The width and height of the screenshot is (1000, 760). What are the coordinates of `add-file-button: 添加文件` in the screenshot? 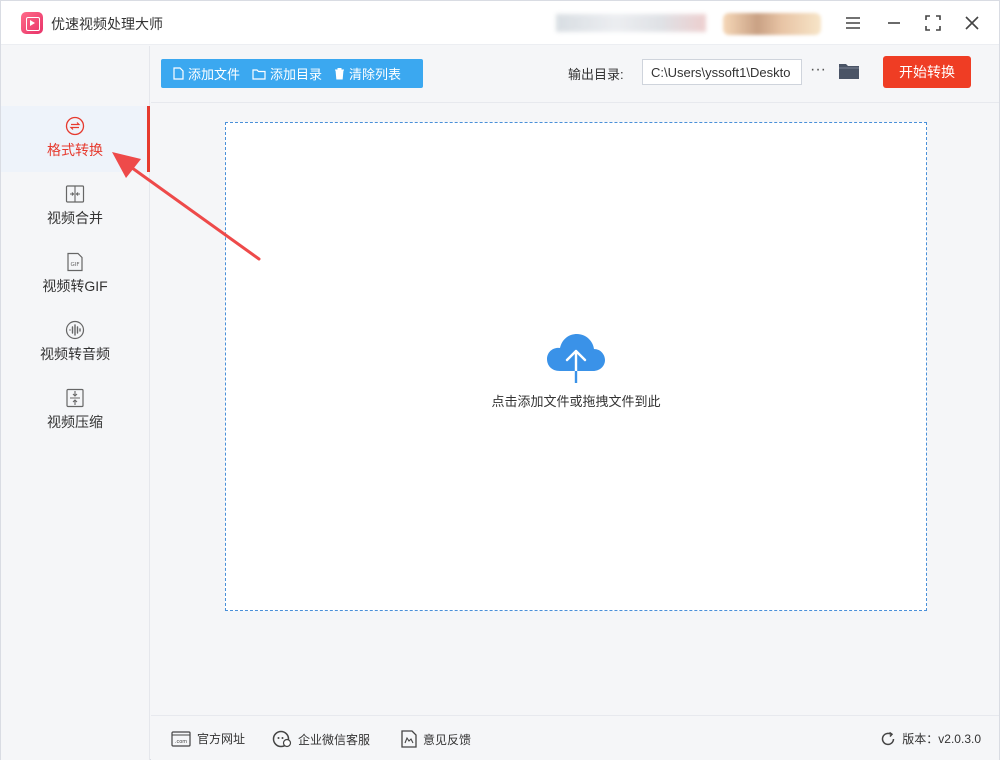 It's located at (200, 73).